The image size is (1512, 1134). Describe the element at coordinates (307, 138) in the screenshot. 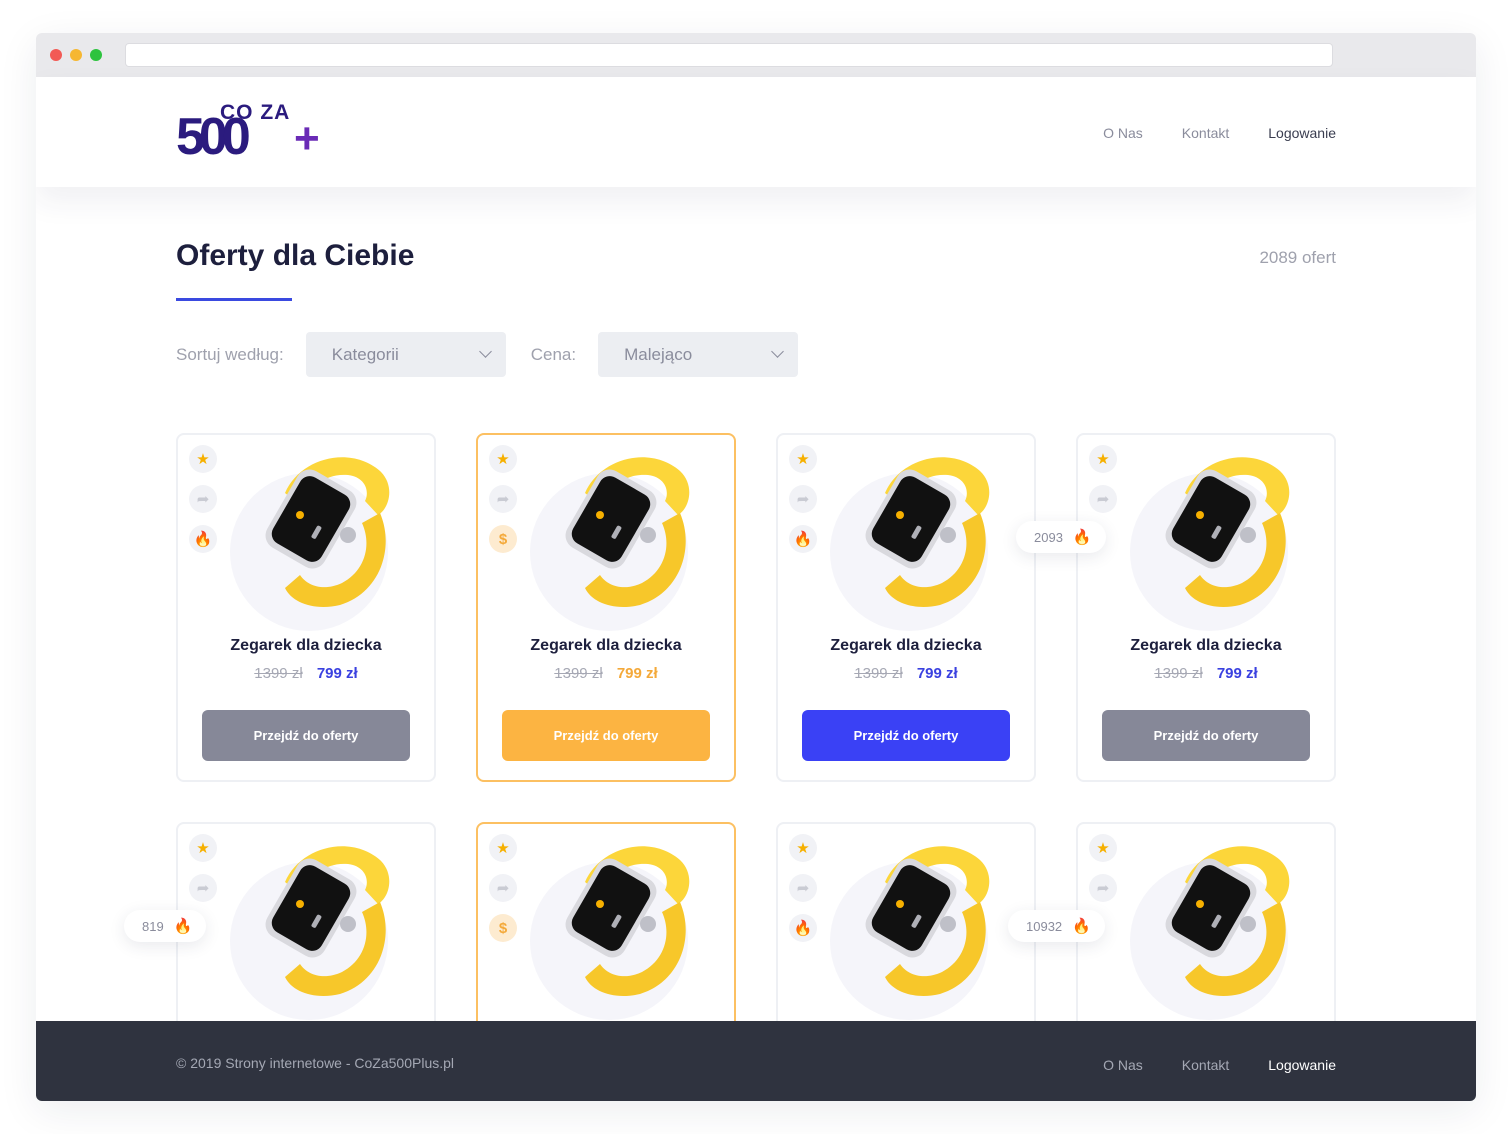

I see `logo-plus: +` at that location.